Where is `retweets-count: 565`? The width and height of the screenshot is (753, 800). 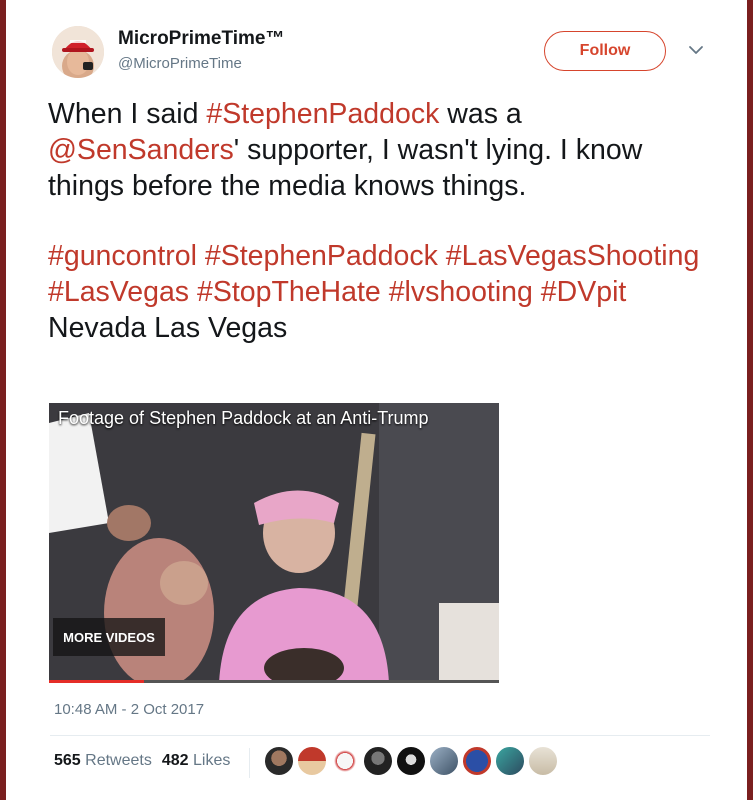
retweets-count: 565 is located at coordinates (67, 760).